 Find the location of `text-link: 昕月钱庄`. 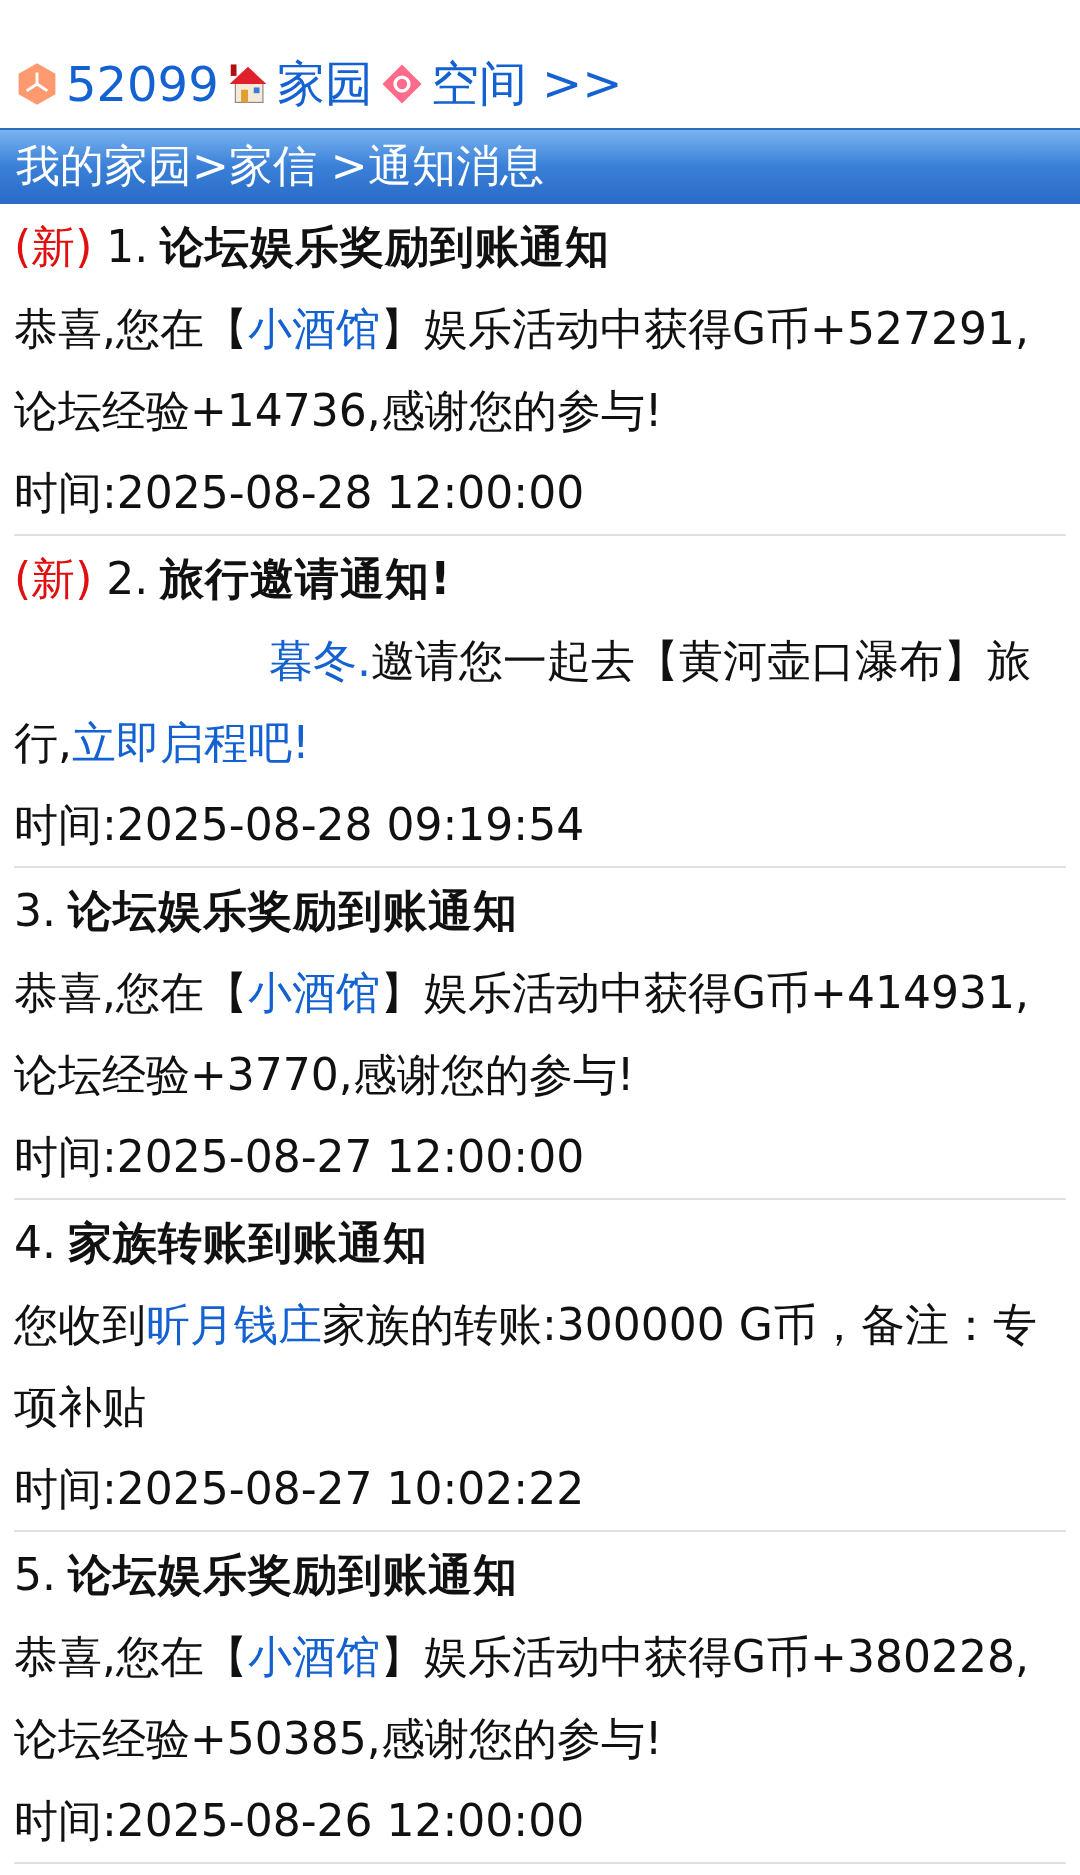

text-link: 昕月钱庄 is located at coordinates (234, 1324).